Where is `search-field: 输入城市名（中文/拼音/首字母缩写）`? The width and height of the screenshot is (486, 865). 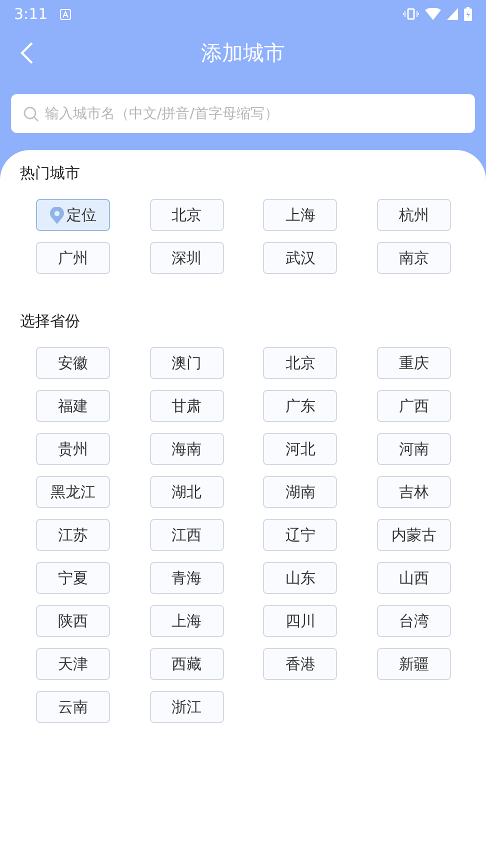
search-field: 输入城市名（中文/拼音/首字母缩写） is located at coordinates (243, 113).